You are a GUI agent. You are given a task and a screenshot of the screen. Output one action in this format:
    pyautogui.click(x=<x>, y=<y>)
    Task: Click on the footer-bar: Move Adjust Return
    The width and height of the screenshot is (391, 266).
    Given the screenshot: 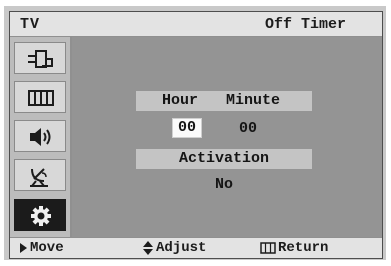 What is the action you would take?
    pyautogui.click(x=196, y=248)
    